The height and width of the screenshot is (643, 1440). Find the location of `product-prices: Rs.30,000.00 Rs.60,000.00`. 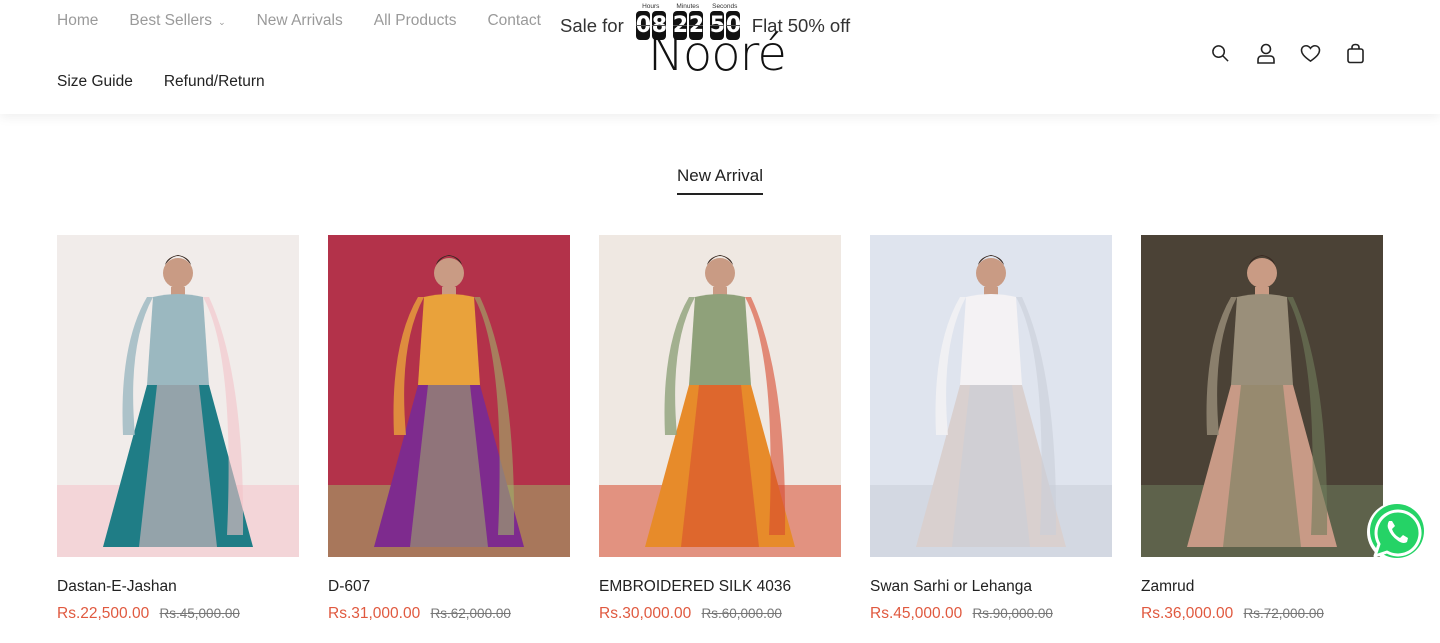

product-prices: Rs.30,000.00 Rs.60,000.00 is located at coordinates (720, 614).